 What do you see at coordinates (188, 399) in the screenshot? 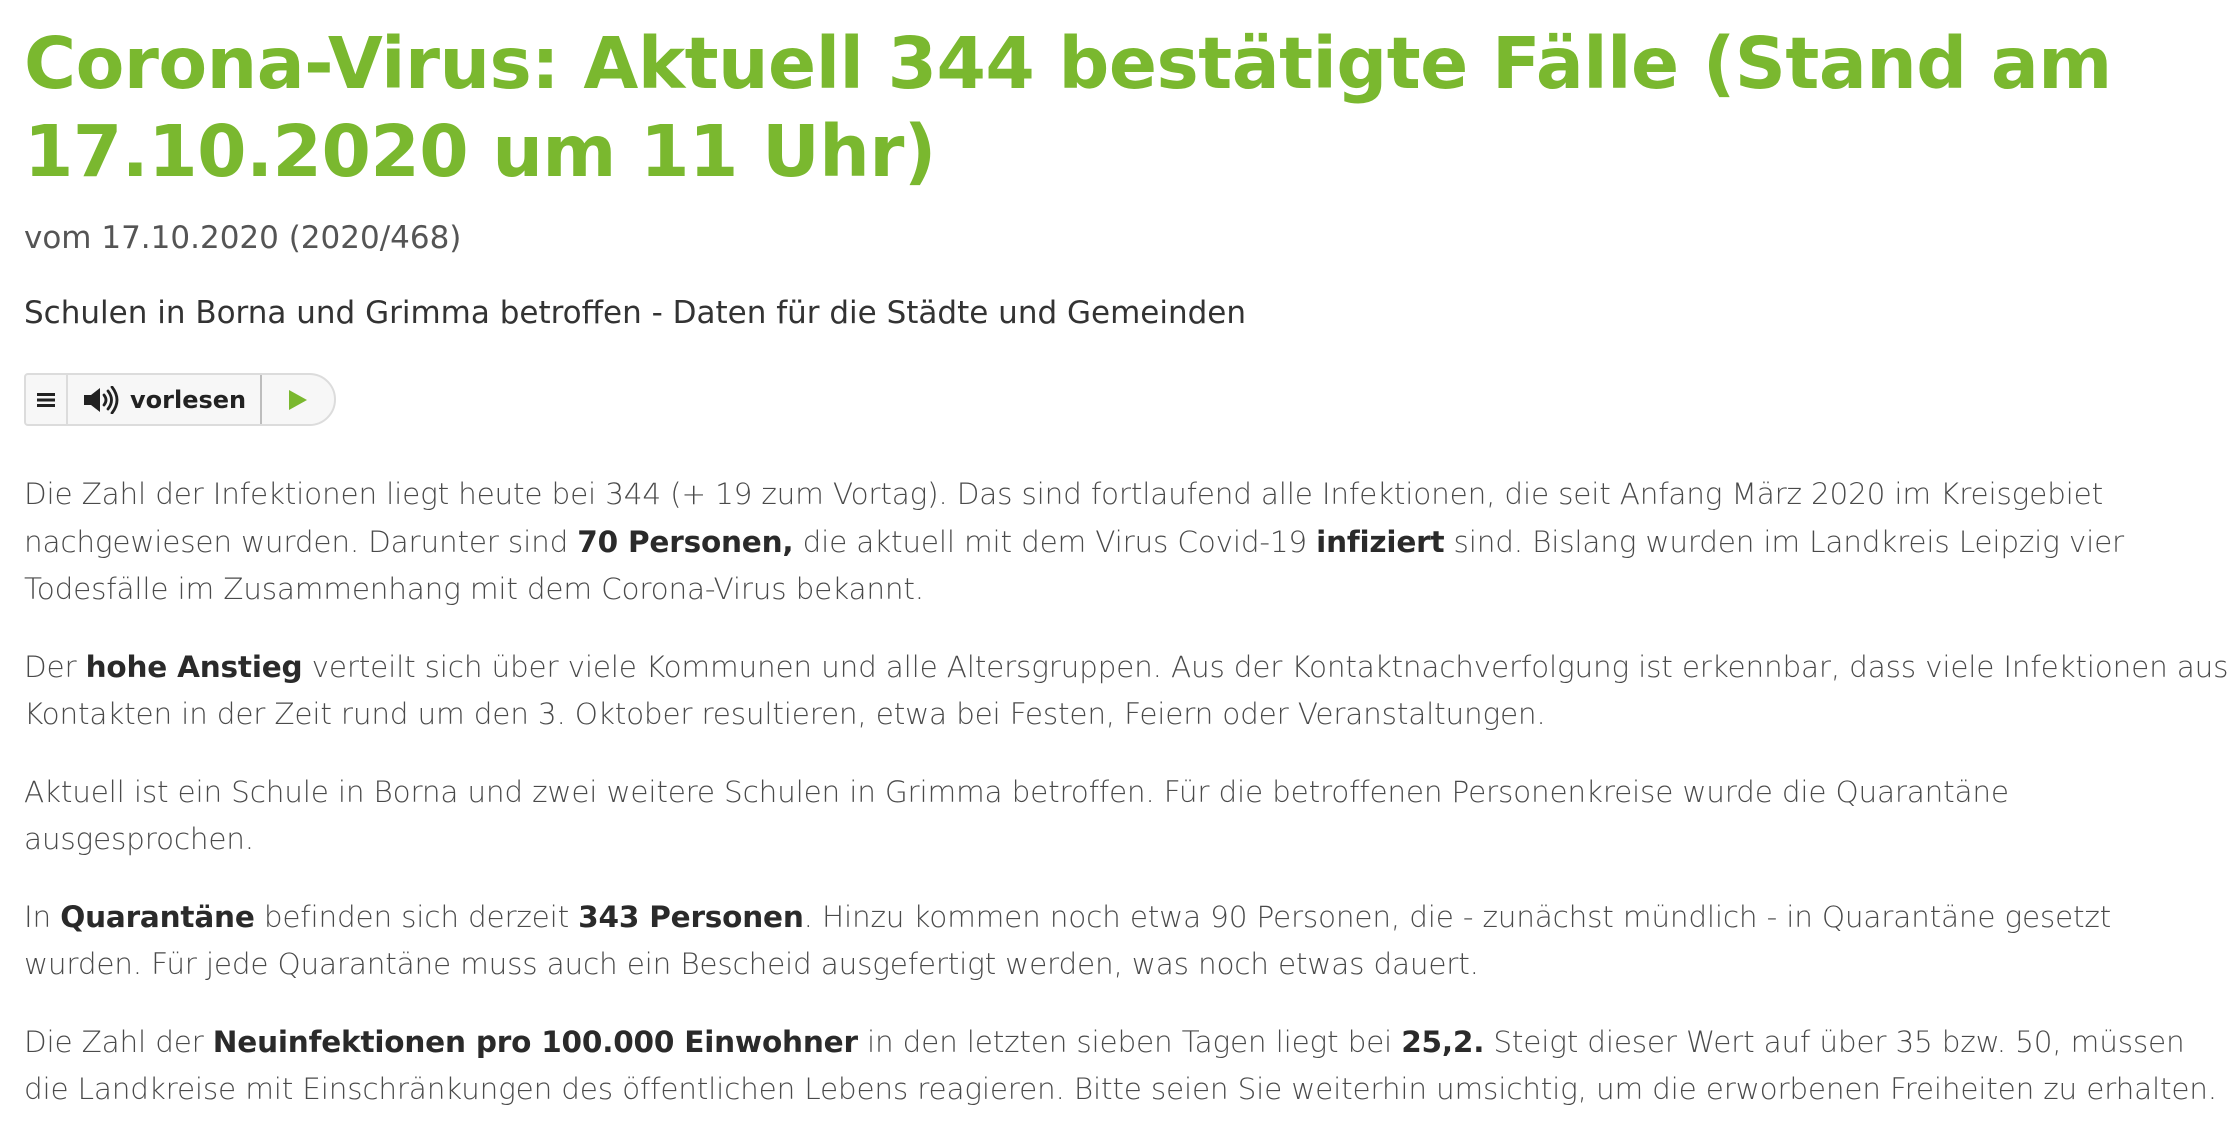
I see `readspeaker-label: vorlesen` at bounding box center [188, 399].